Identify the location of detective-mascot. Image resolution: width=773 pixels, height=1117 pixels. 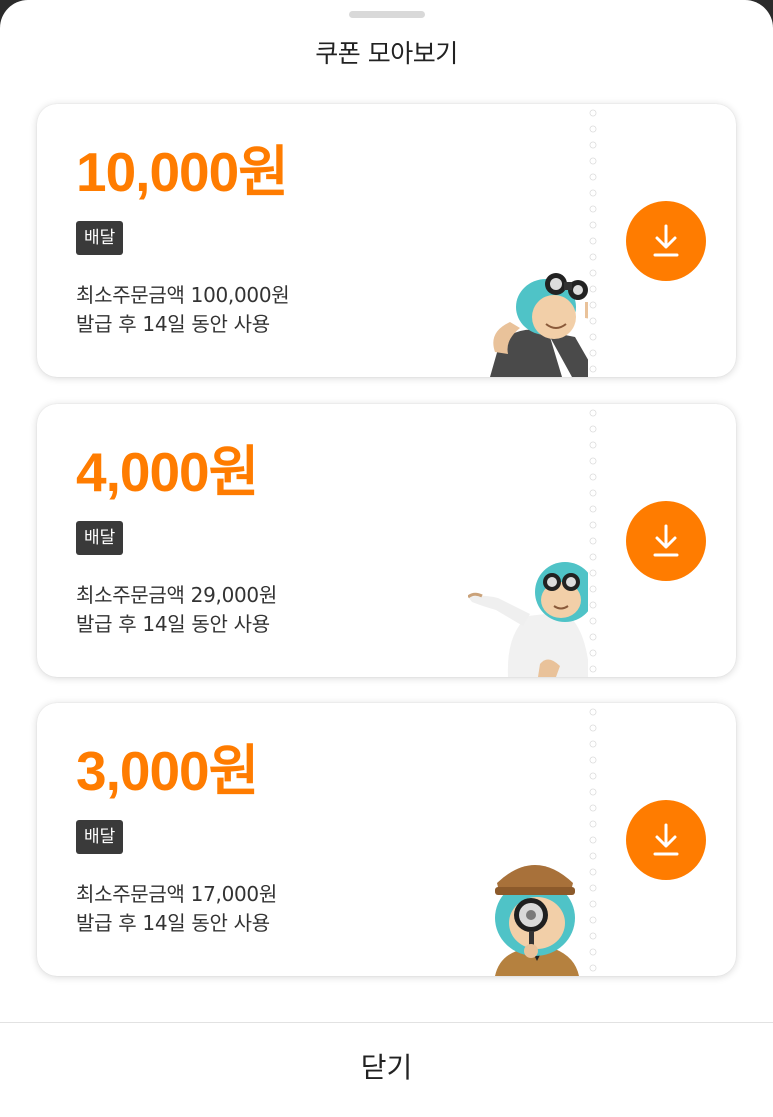
(537, 920).